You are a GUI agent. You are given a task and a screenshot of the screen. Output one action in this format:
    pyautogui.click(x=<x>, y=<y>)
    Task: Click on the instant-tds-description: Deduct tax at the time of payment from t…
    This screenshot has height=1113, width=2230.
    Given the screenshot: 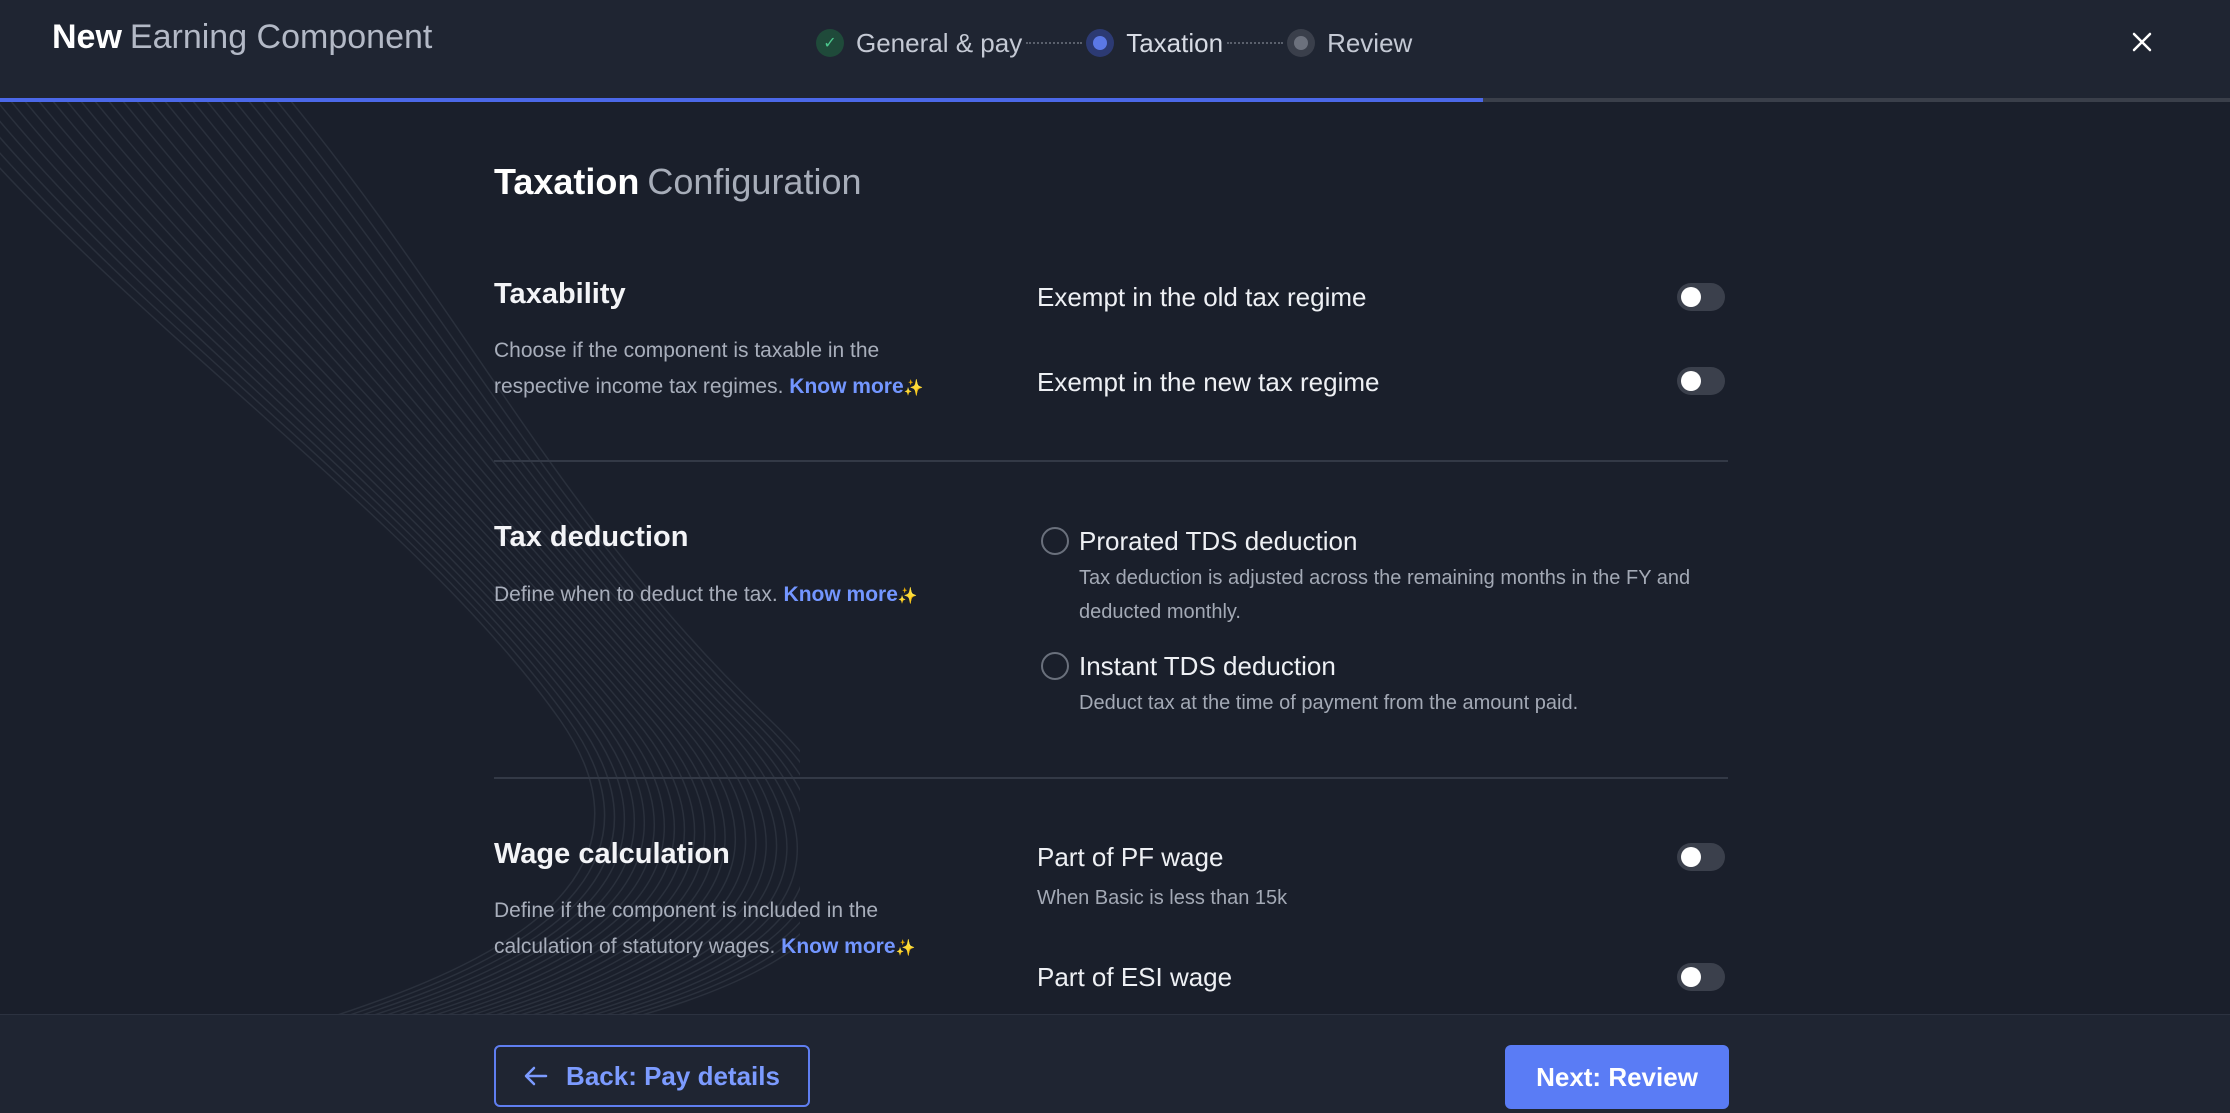 What is the action you would take?
    pyautogui.click(x=1329, y=703)
    